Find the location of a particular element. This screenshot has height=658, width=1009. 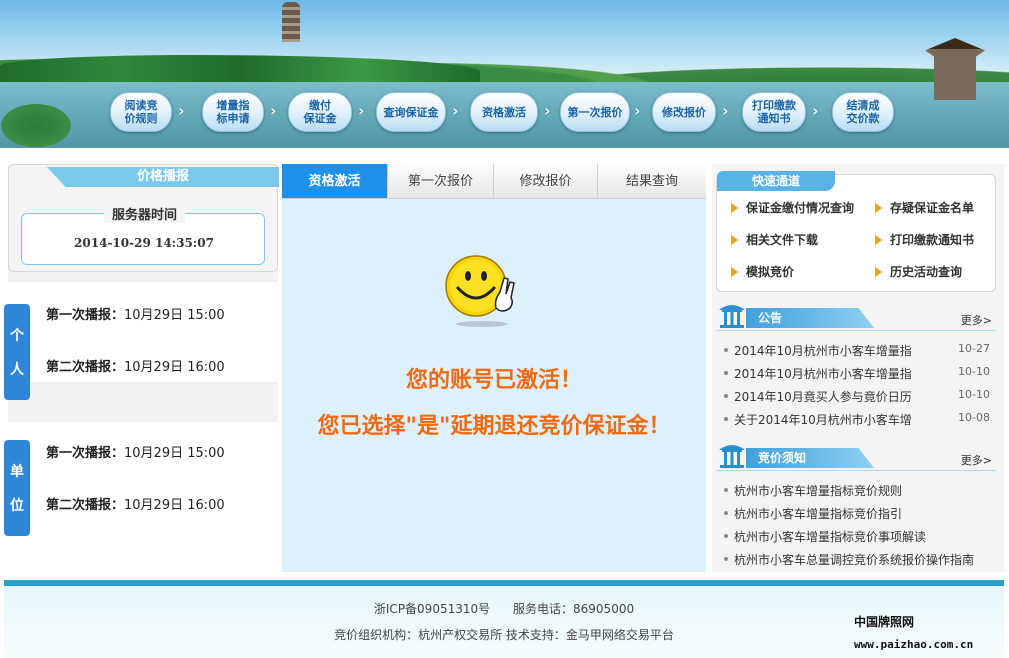

activation-message: 您的账号已激活！ is located at coordinates (493, 380).